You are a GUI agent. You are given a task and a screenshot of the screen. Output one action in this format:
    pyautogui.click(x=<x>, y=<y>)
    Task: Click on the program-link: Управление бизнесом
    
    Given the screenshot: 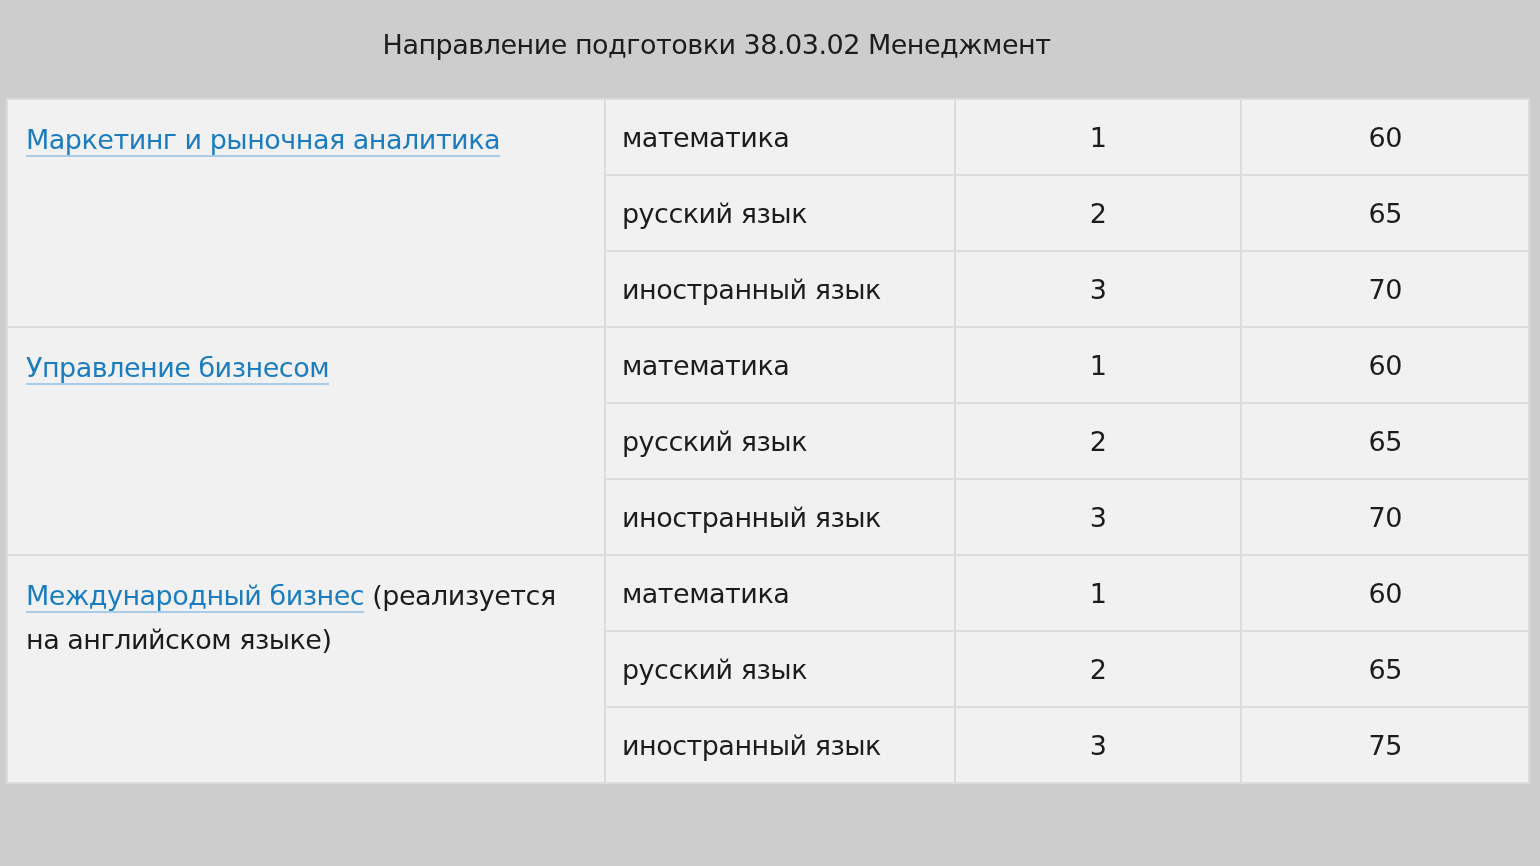 What is the action you would take?
    pyautogui.click(x=178, y=368)
    